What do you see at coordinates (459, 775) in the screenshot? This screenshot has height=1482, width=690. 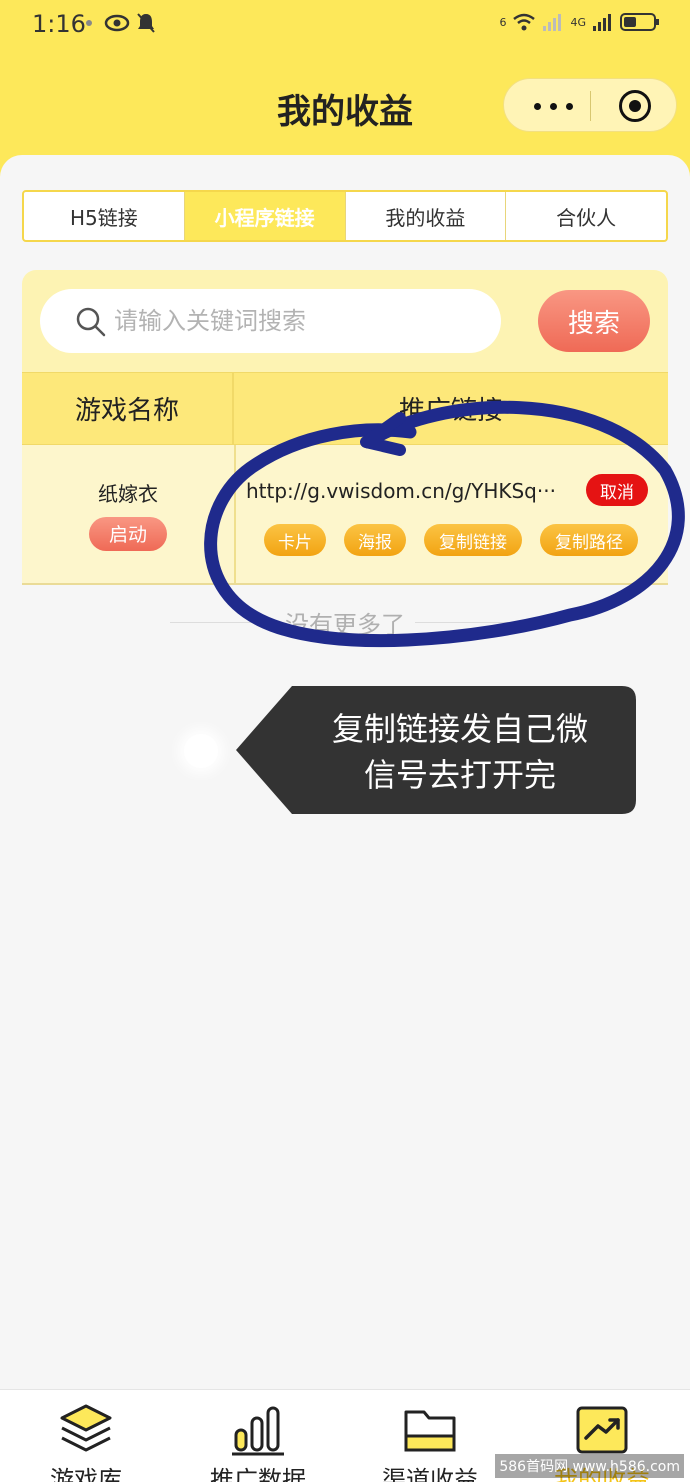 I see `annotation-line-2: 信号去打开完` at bounding box center [459, 775].